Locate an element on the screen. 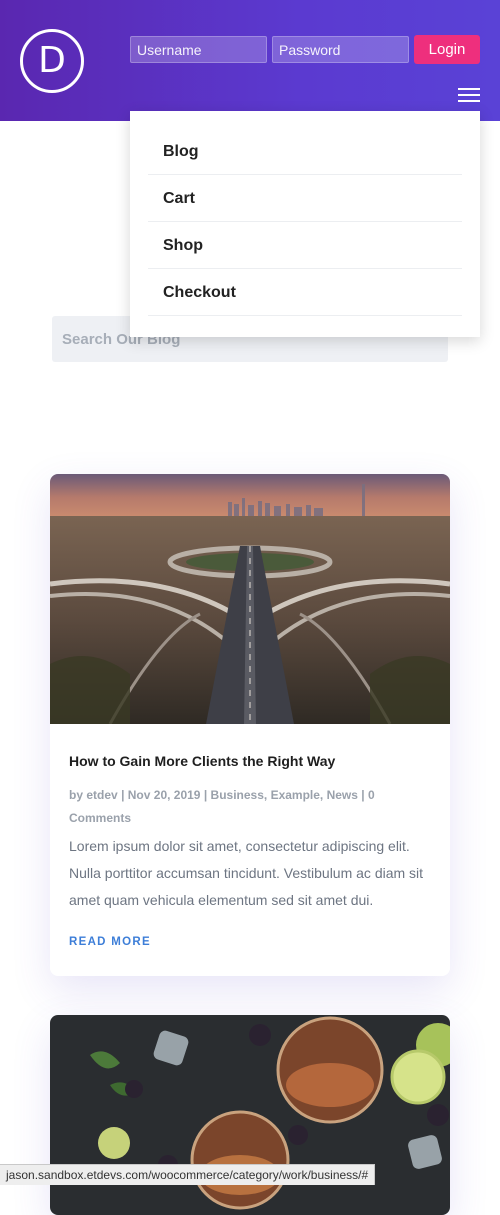 The height and width of the screenshot is (1215, 500). category-link-business: Business is located at coordinates (237, 795).